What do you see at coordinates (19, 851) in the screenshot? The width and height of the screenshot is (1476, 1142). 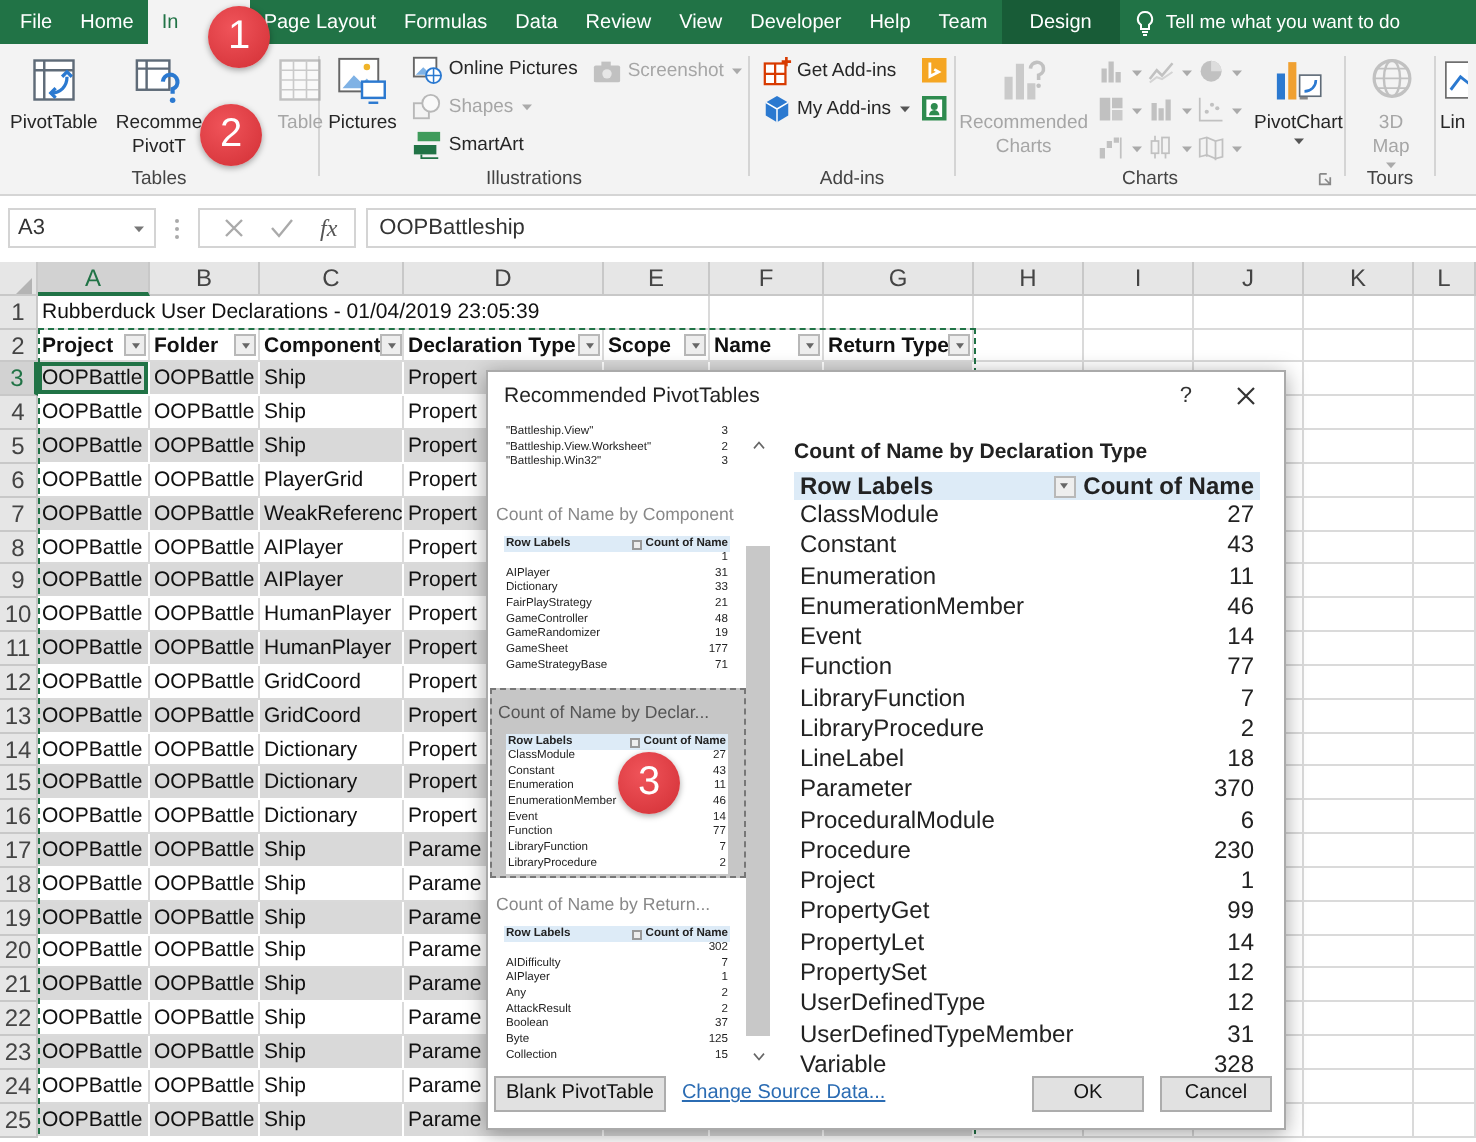 I see `row-header: 17` at bounding box center [19, 851].